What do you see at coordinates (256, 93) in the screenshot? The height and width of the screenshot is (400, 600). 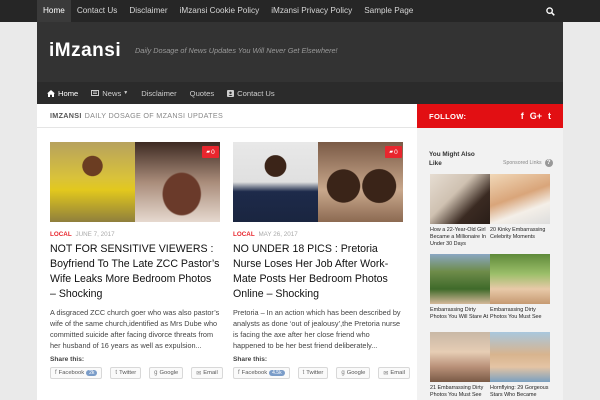 I see `nav-item-label: Contact Us` at bounding box center [256, 93].